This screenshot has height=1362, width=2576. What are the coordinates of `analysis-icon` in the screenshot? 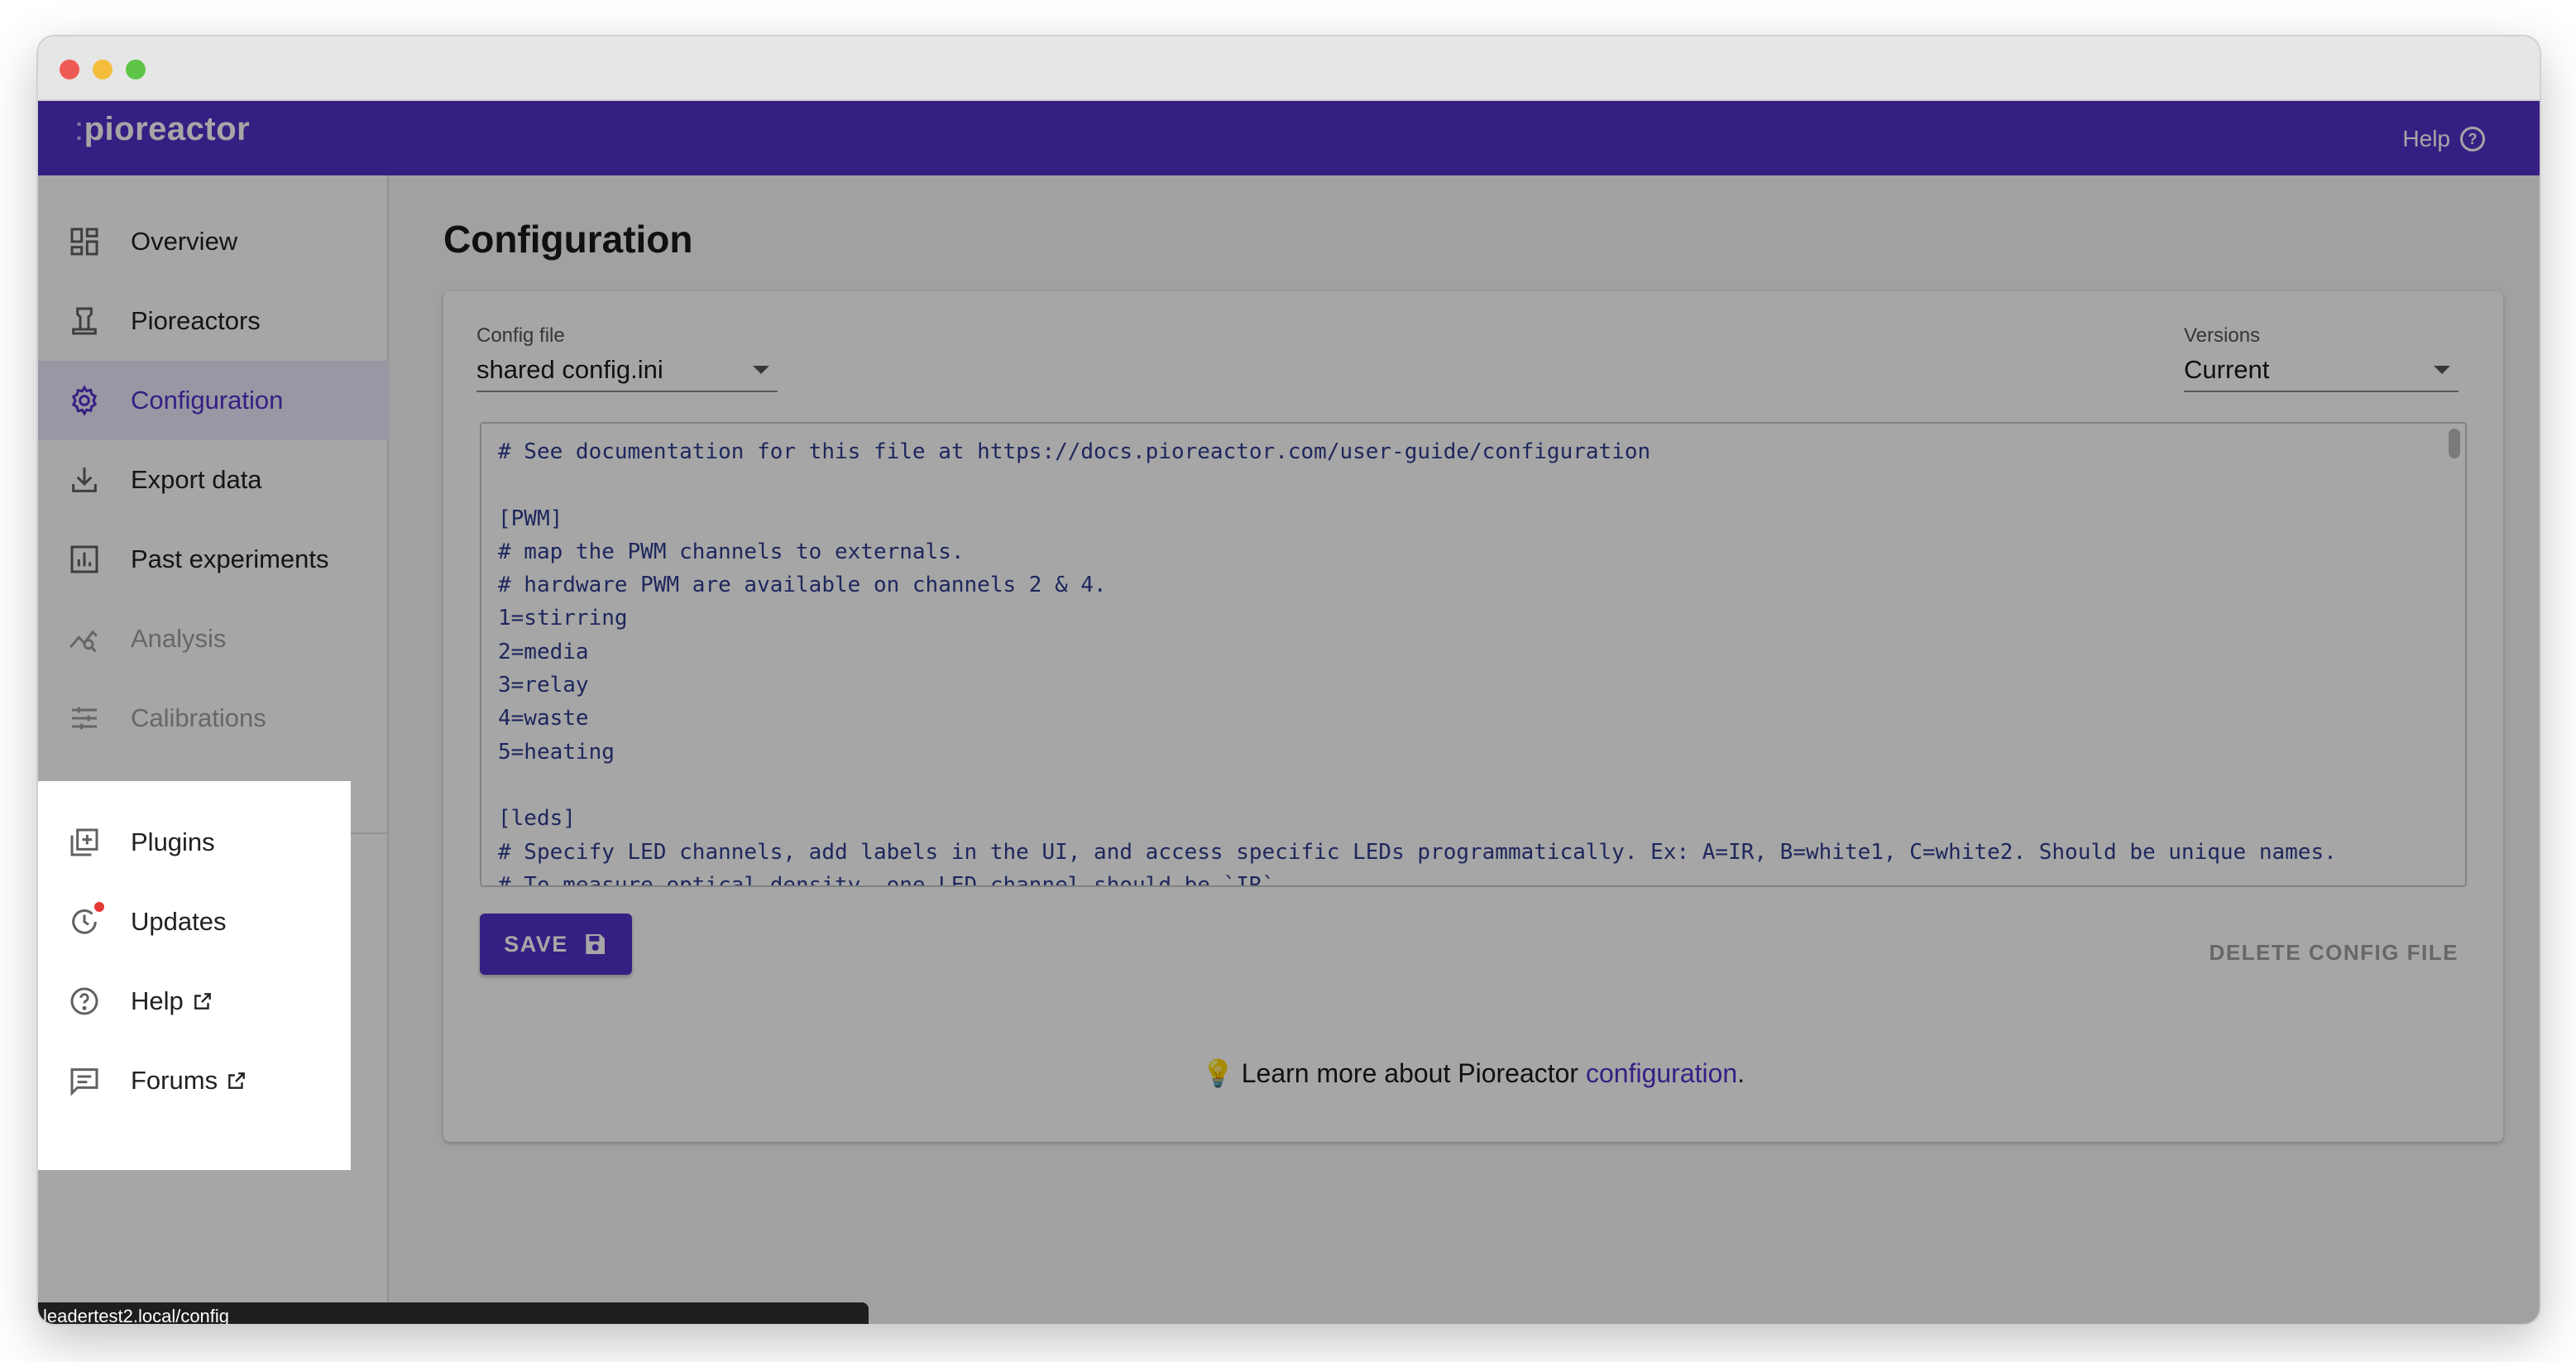 It's located at (85, 639).